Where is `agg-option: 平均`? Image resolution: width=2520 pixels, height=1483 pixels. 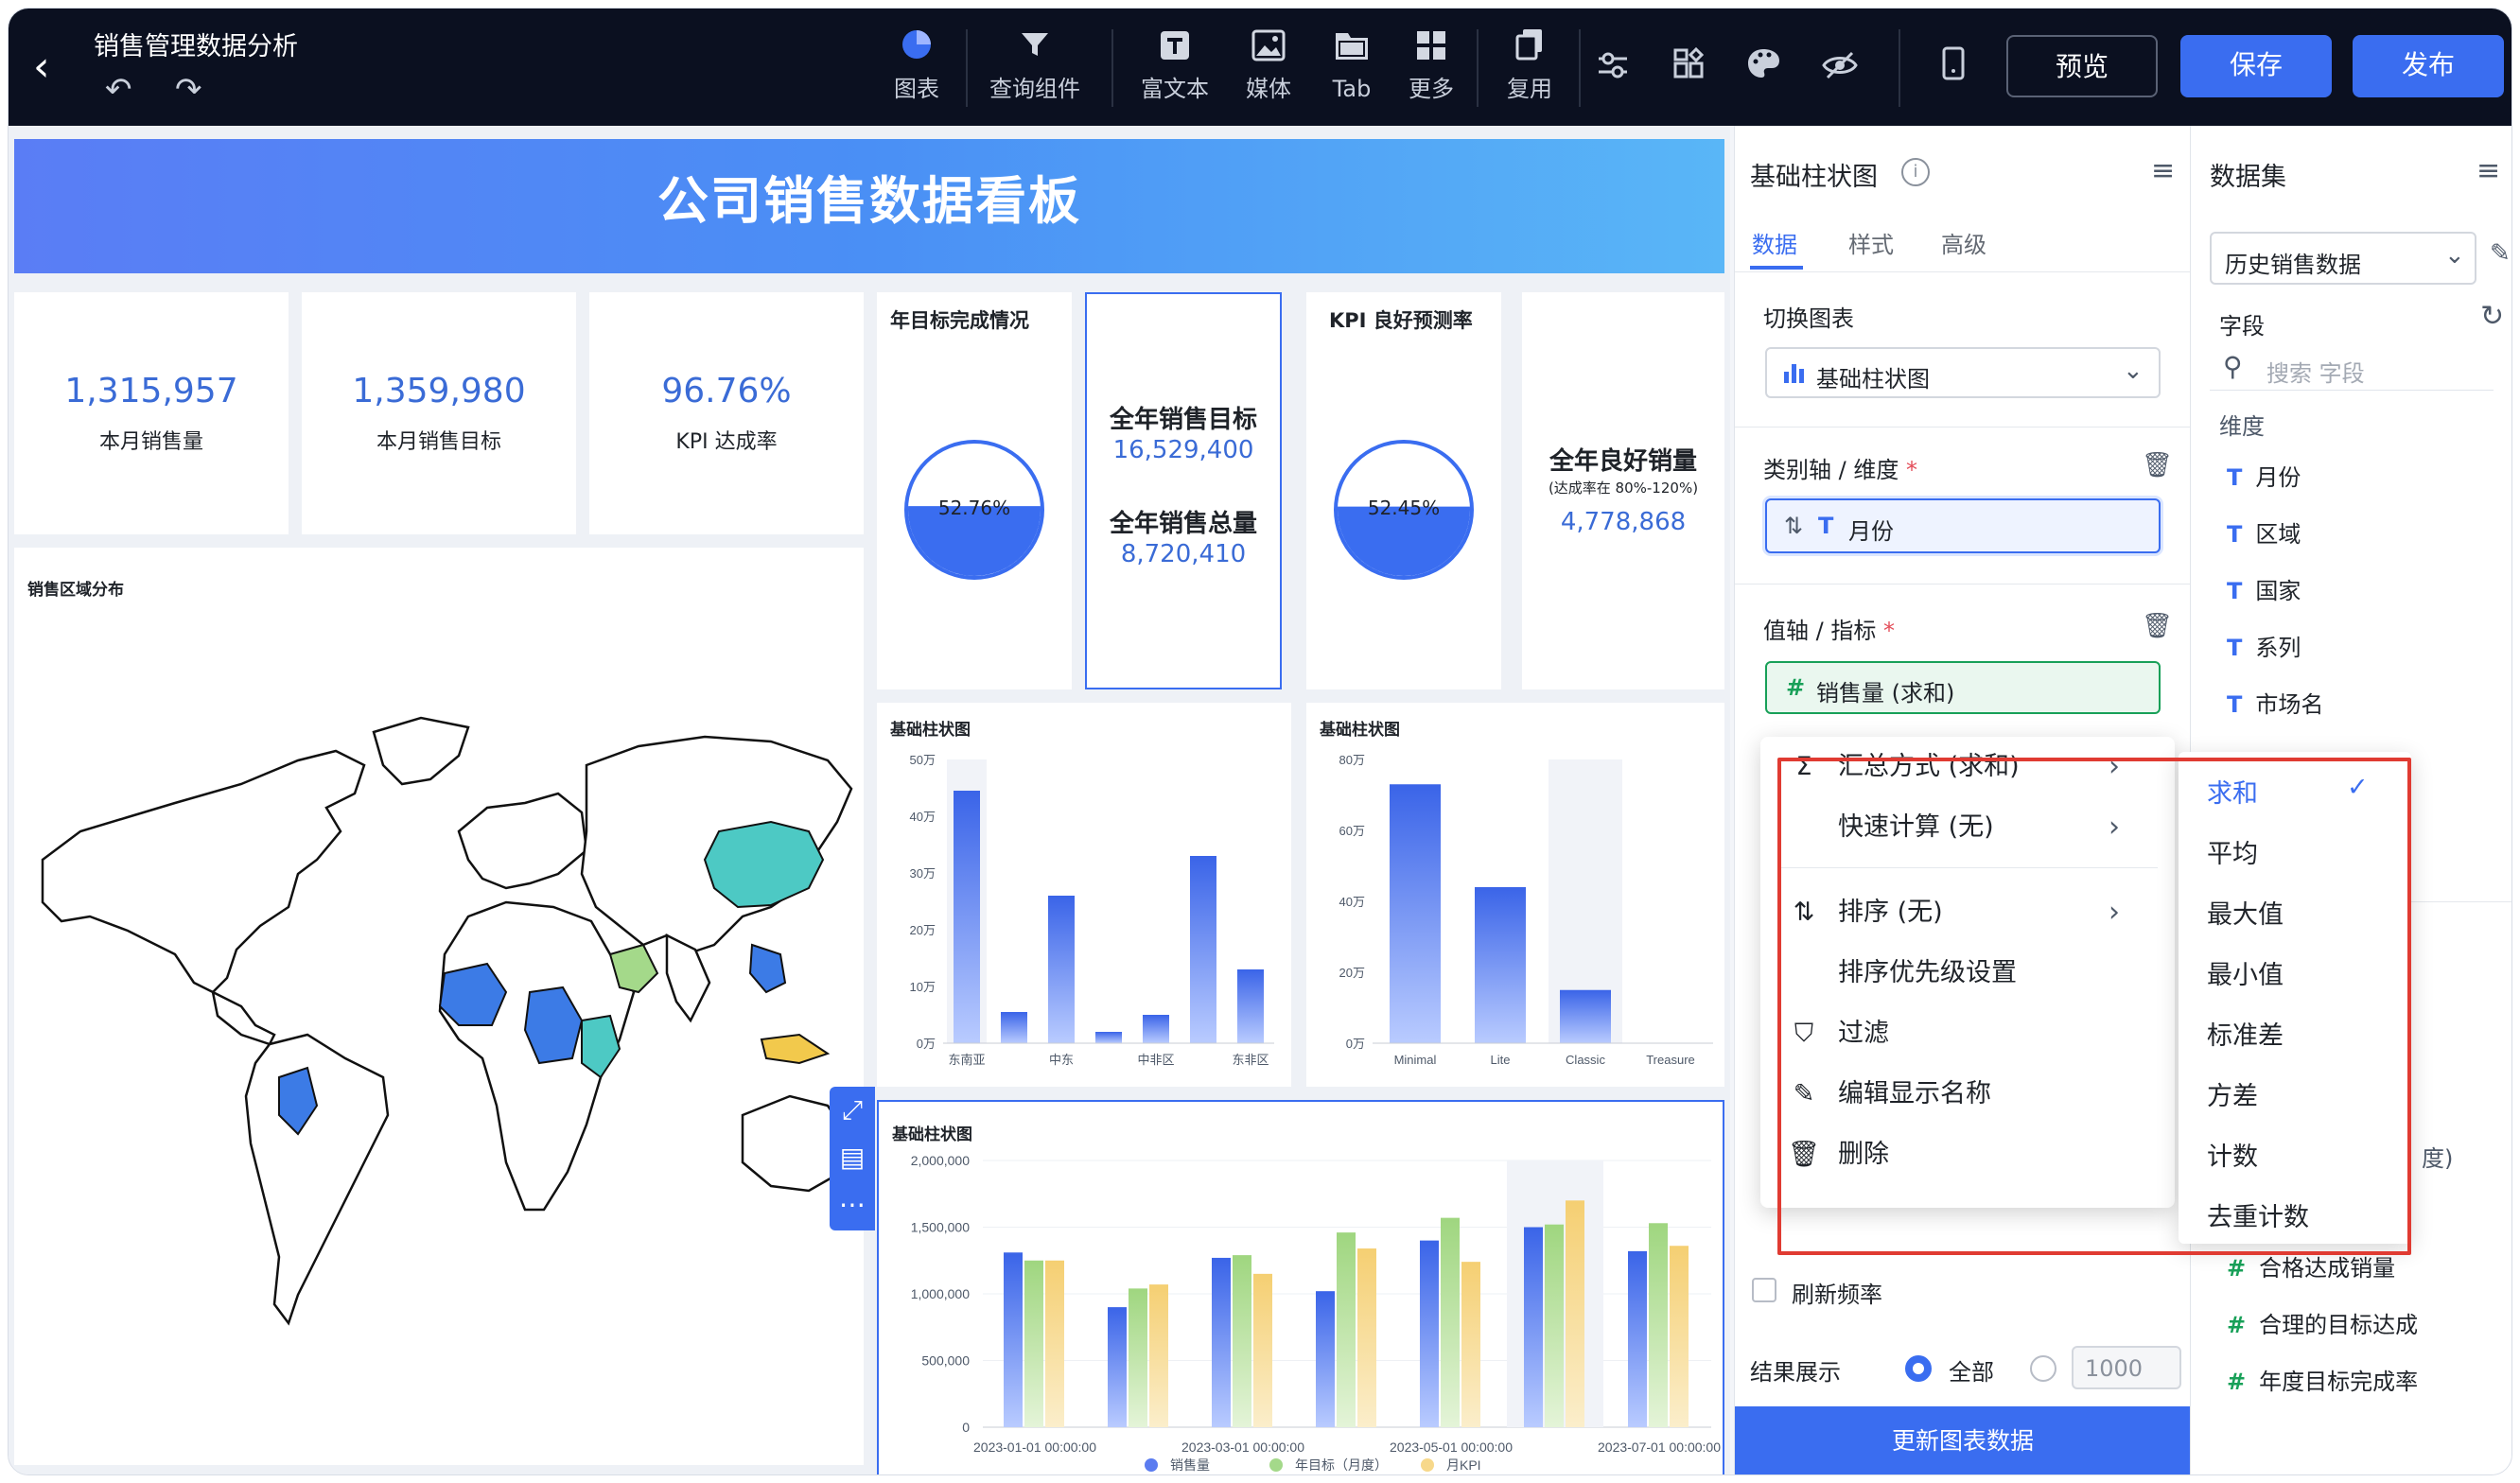 agg-option: 平均 is located at coordinates (2301, 851).